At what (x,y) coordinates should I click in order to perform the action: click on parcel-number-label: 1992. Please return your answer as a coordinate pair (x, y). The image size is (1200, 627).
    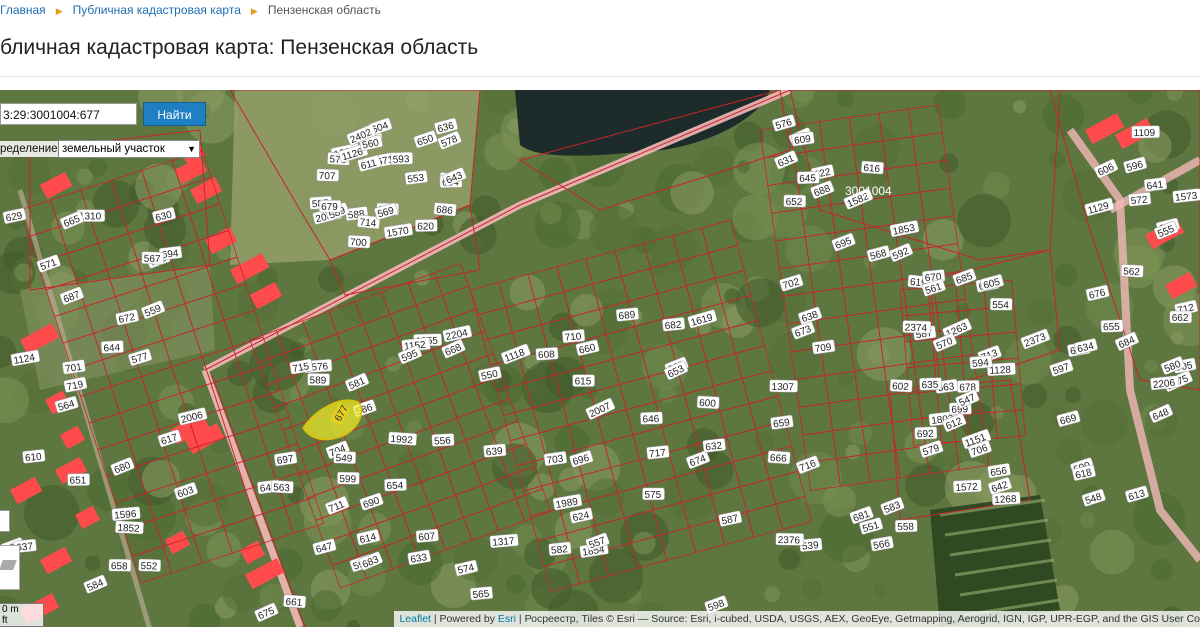
    Looking at the image, I should click on (403, 439).